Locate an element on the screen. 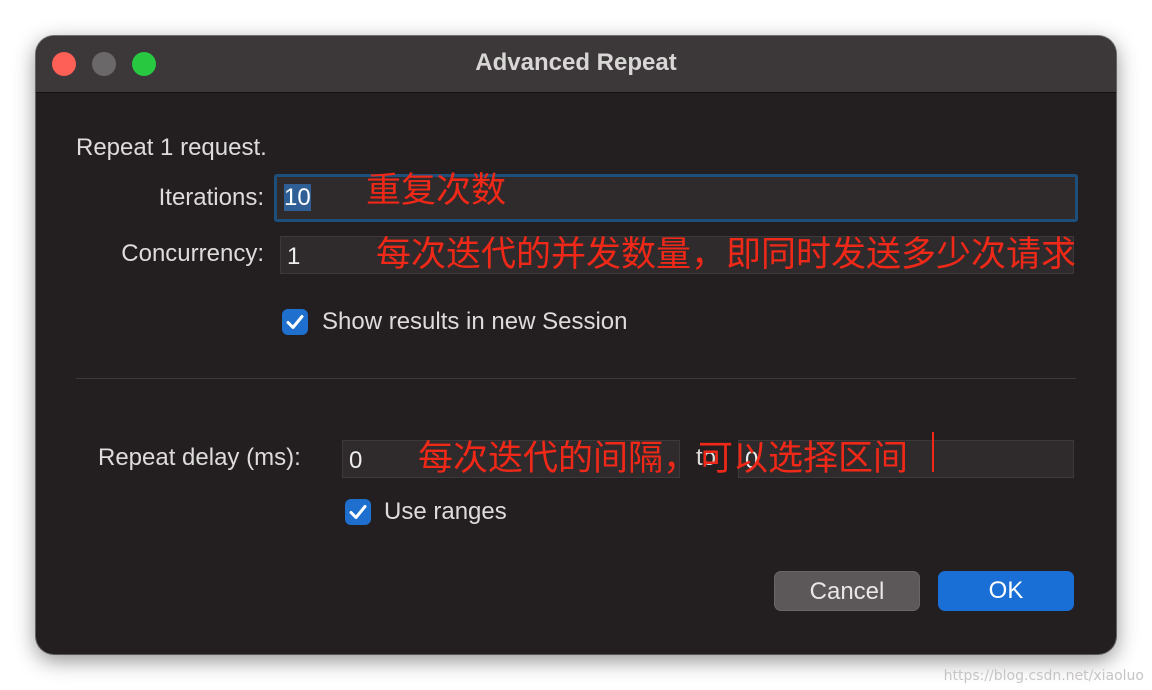 The image size is (1152, 690). watermark-text: https://blog.csdn.net/xiaoluo is located at coordinates (1043, 676).